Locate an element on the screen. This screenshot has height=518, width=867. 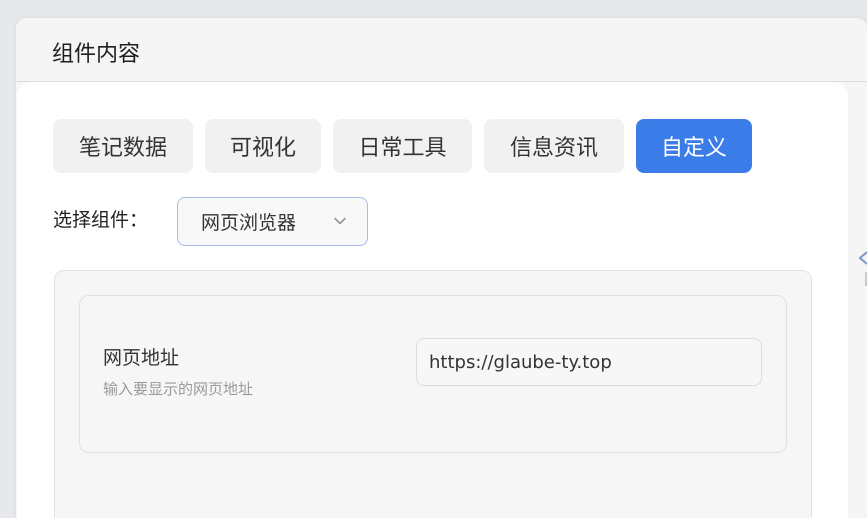
component-select-label: 选择组件： is located at coordinates (101, 220).